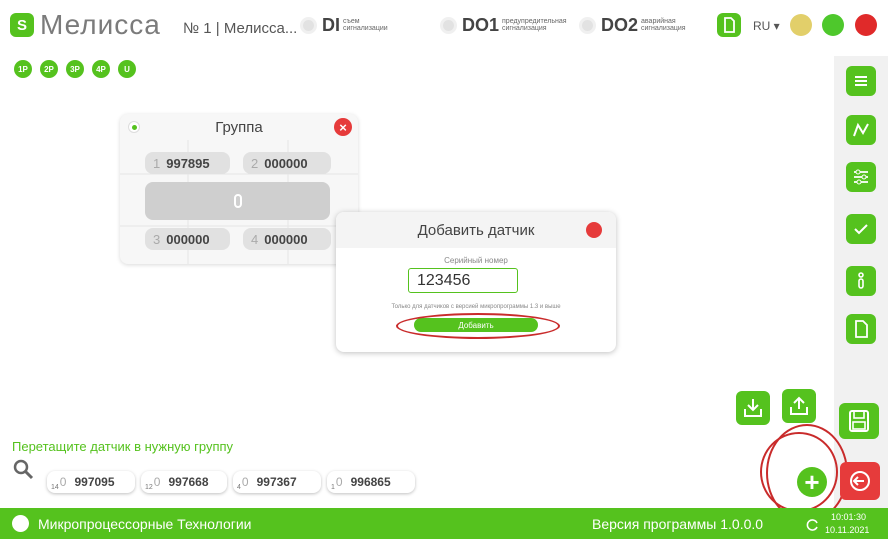 The image size is (888, 539). I want to click on company-name: Микропроцессорные Технологии, so click(145, 524).